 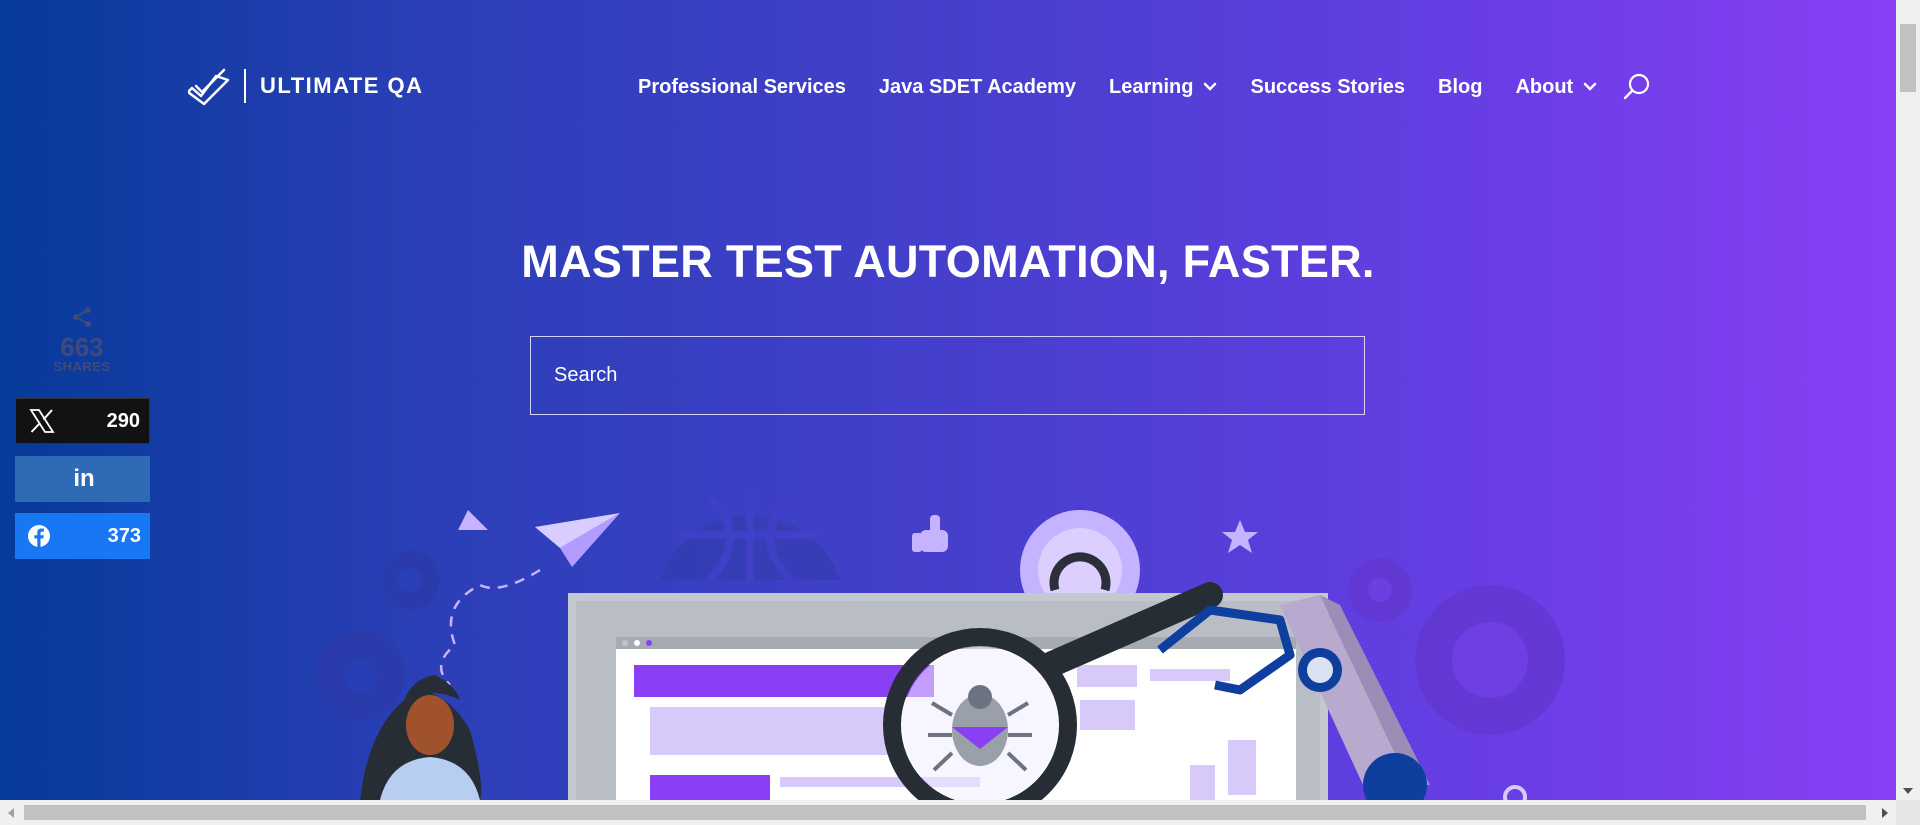 What do you see at coordinates (1885, 813) in the screenshot?
I see `scroll-right-arrow-icon` at bounding box center [1885, 813].